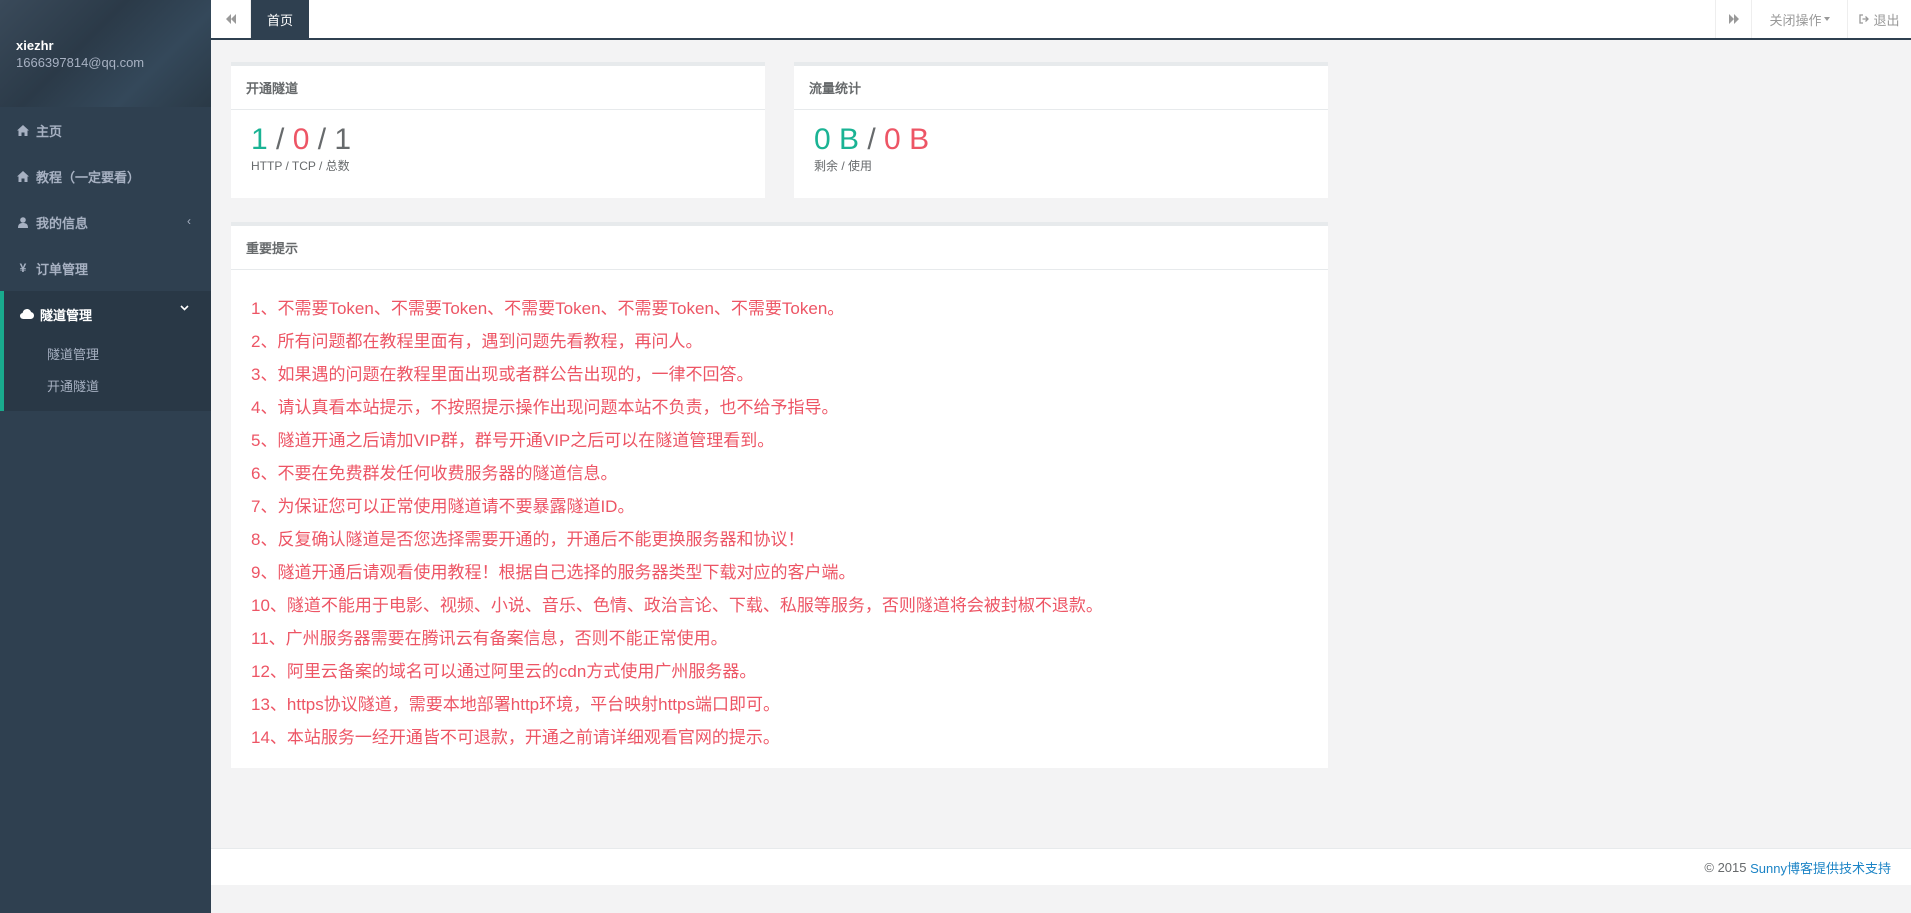 The width and height of the screenshot is (1911, 913). What do you see at coordinates (1061, 130) in the screenshot?
I see `traffic-stats-card: 流量统计 0 B / 0 B 剩余 / 使用` at bounding box center [1061, 130].